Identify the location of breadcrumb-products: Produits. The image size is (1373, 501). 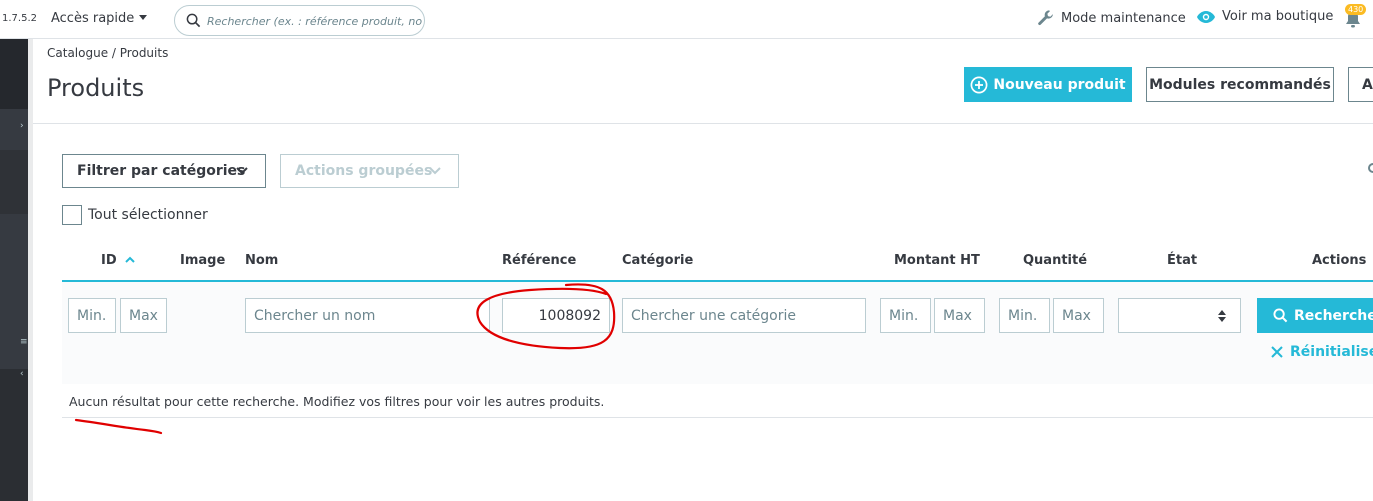
(144, 53).